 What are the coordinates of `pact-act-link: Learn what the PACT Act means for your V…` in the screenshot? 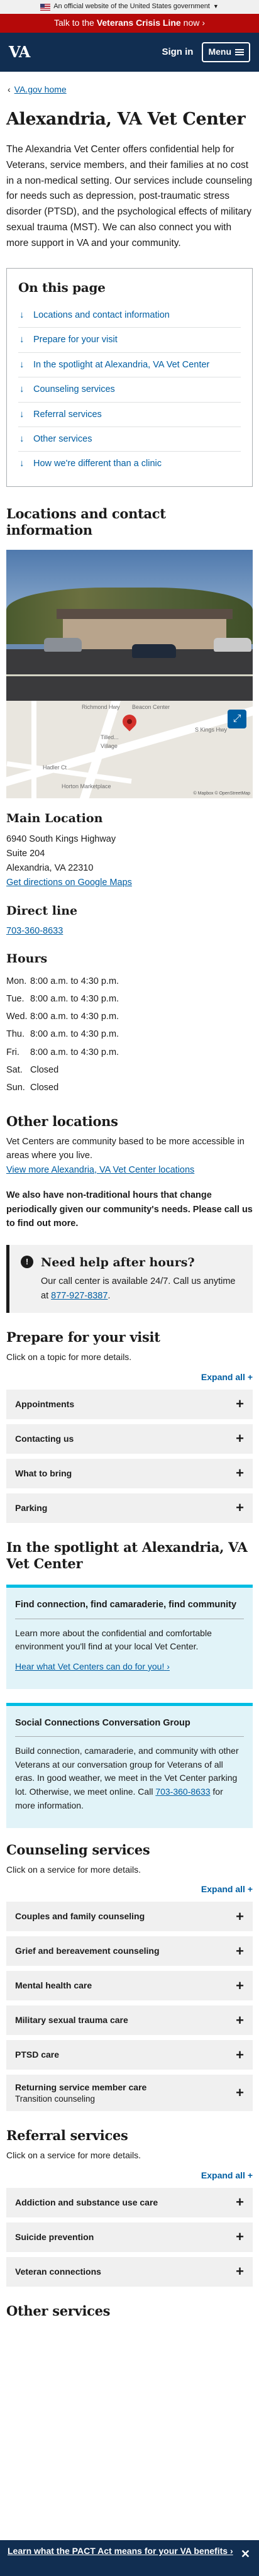 It's located at (121, 2551).